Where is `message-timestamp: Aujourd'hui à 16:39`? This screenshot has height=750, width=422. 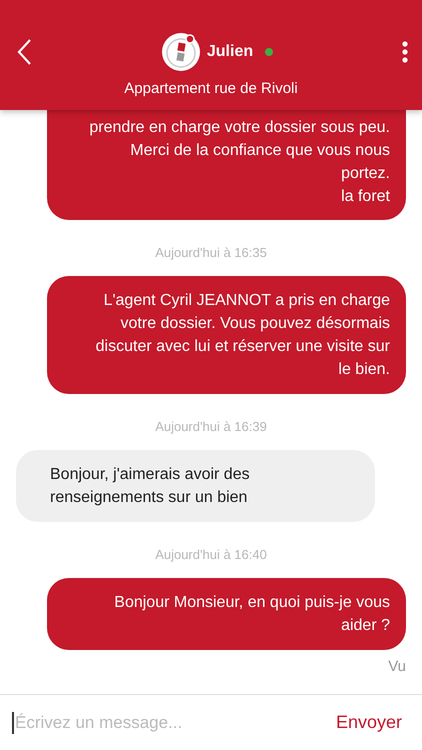
message-timestamp: Aujourd'hui à 16:39 is located at coordinates (211, 426).